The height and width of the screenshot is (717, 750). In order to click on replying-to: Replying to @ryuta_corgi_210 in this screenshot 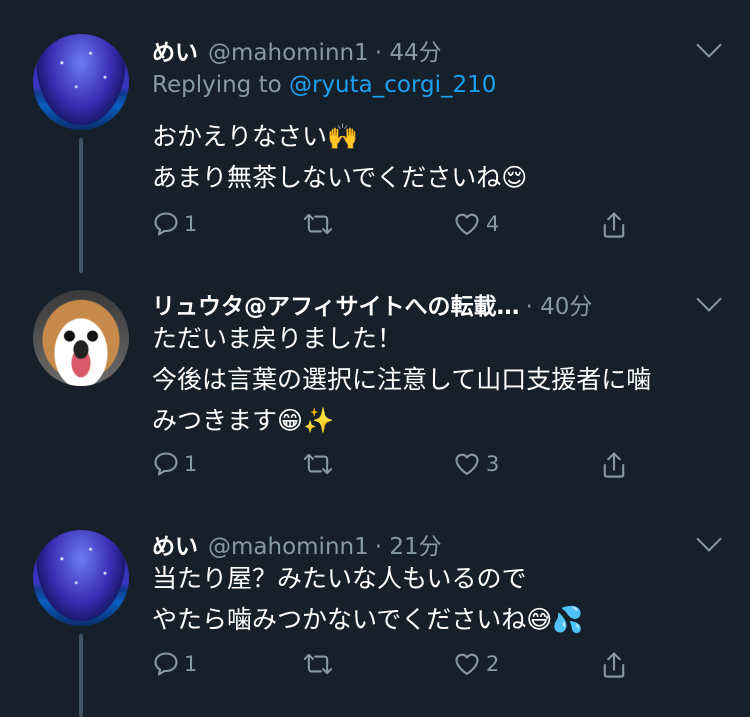, I will do `click(324, 85)`.